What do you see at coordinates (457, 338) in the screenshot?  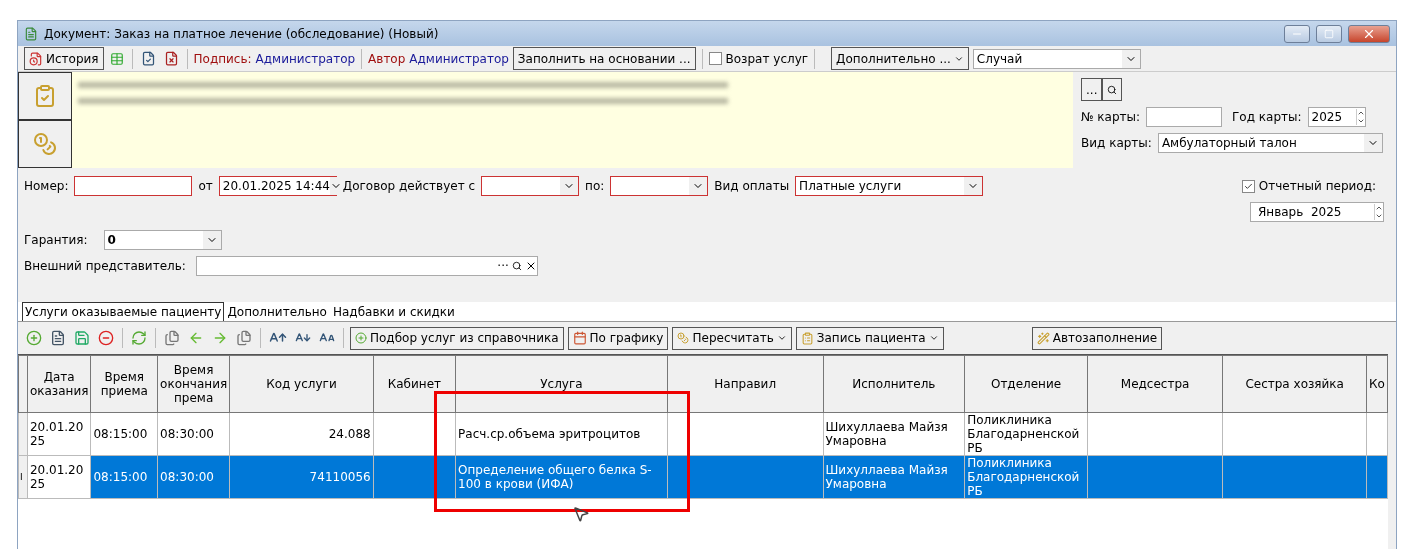 I see `pick-services-button: Подбор услуг из справочника` at bounding box center [457, 338].